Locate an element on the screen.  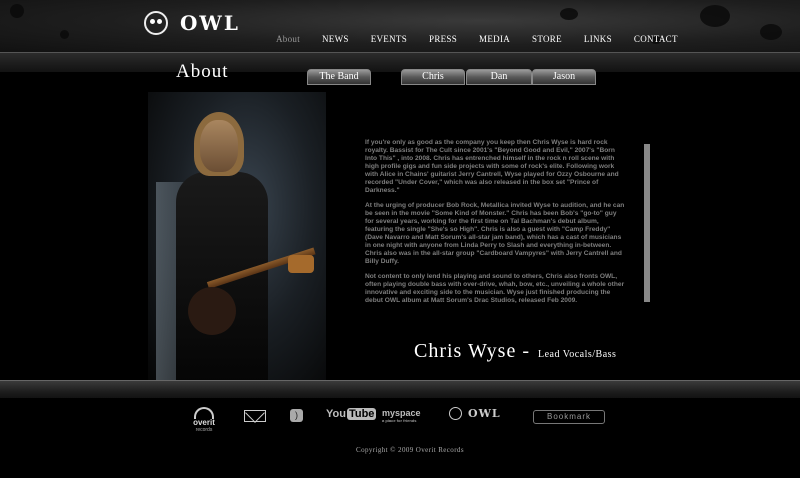
owl-mini-emblem-icon is located at coordinates (455, 413).